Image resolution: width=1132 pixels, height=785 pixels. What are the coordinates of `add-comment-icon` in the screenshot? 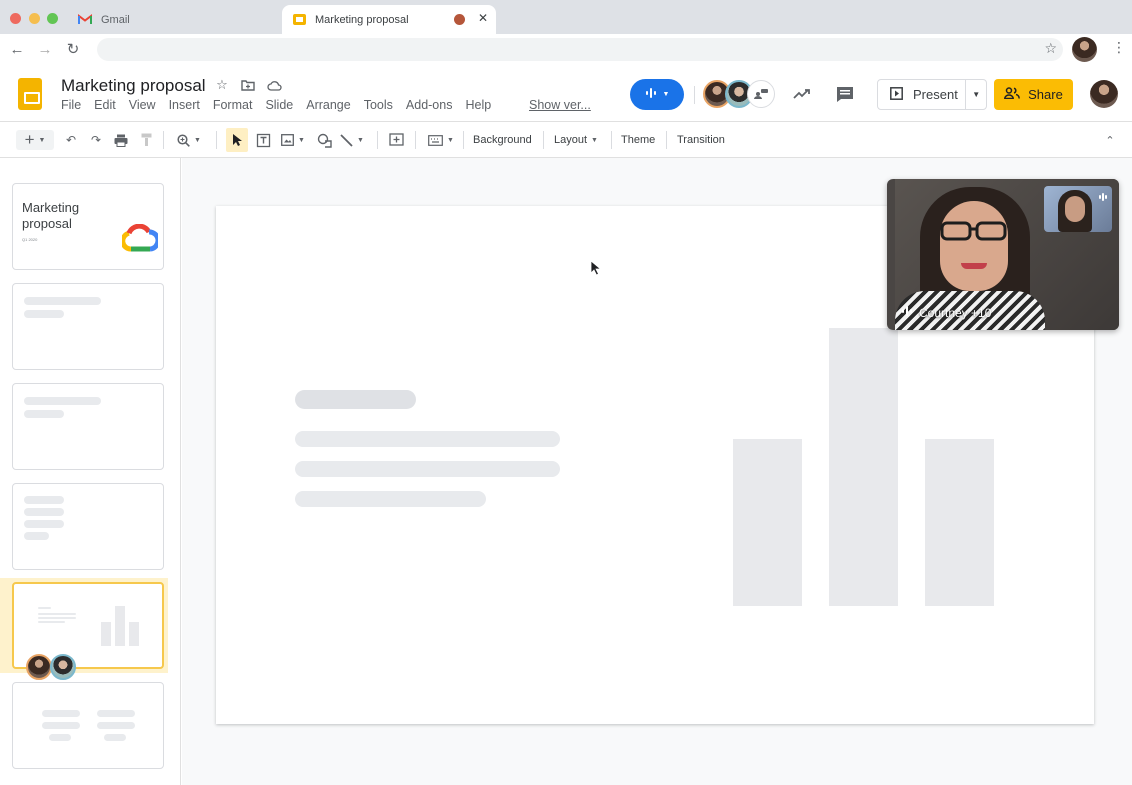 It's located at (396, 140).